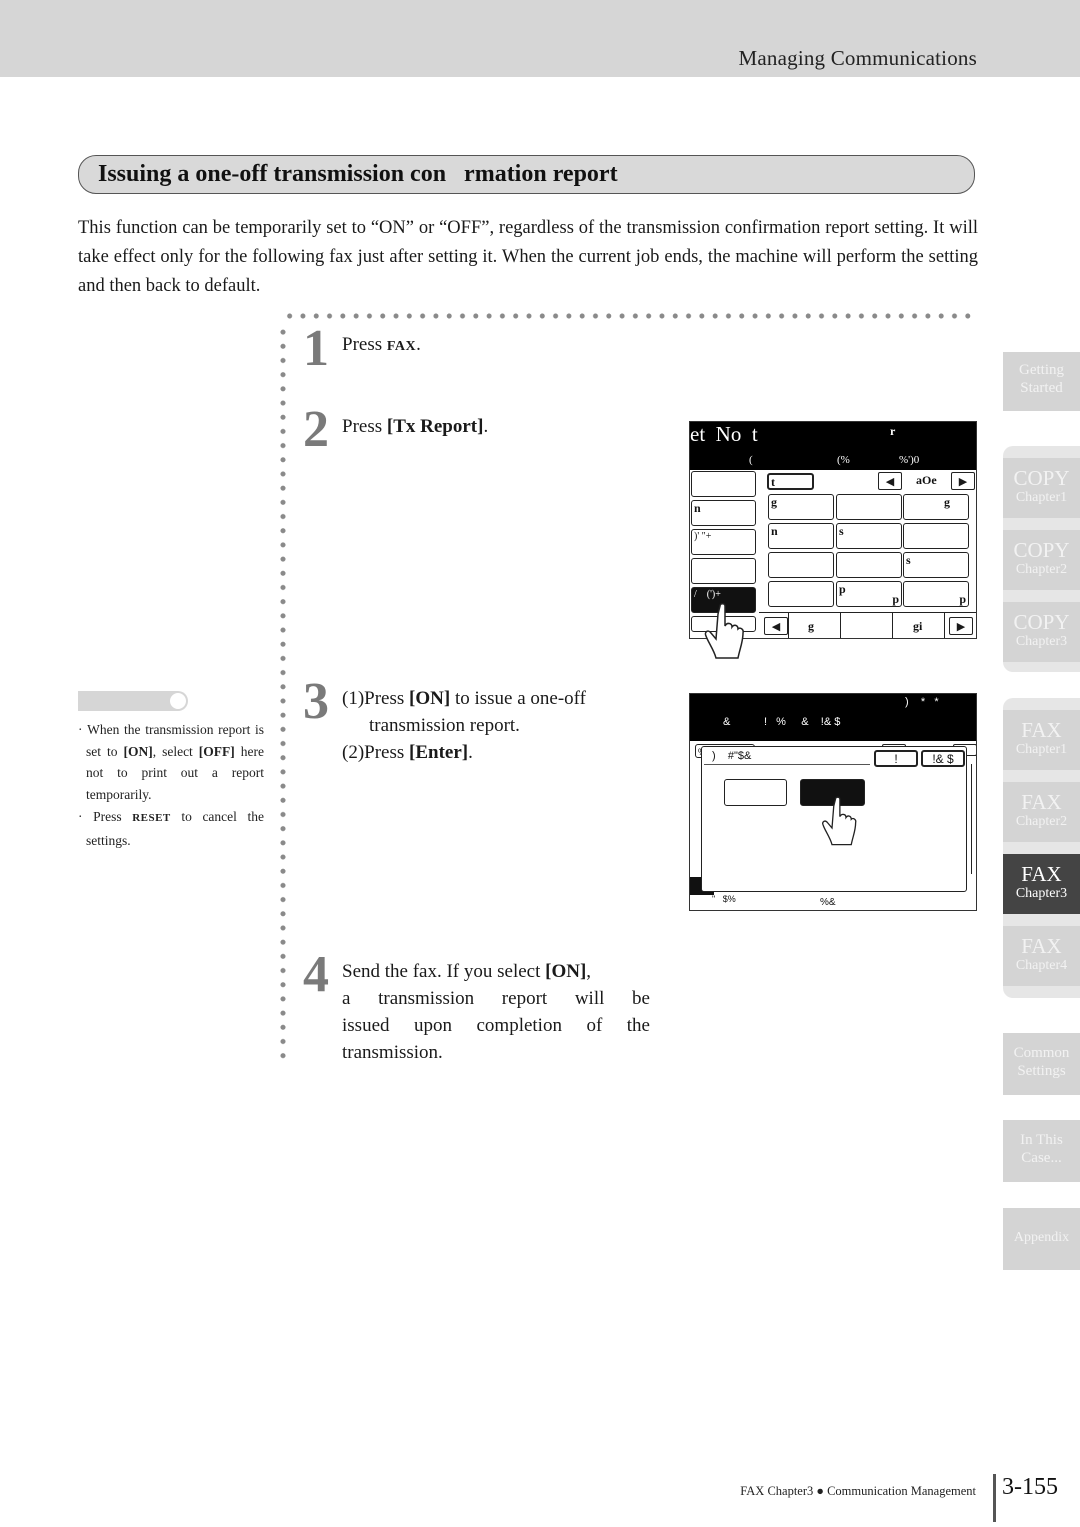 This screenshot has width=1080, height=1527. Describe the element at coordinates (994, 1498) in the screenshot. I see `footer-divider` at that location.